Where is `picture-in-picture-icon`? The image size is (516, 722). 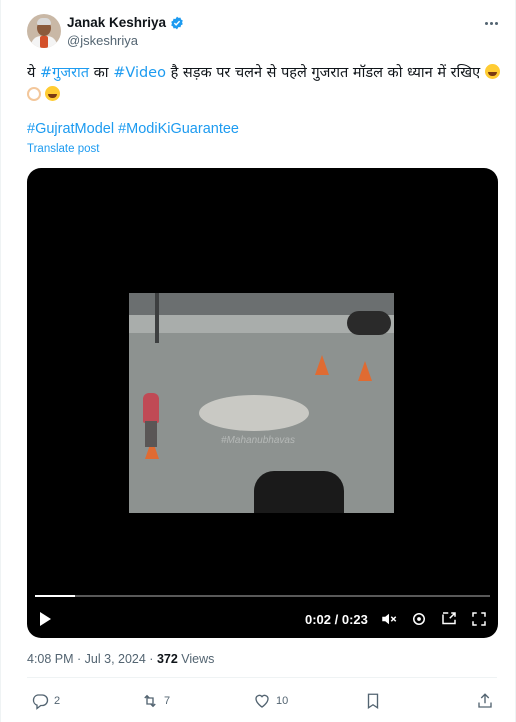 picture-in-picture-icon is located at coordinates (449, 619).